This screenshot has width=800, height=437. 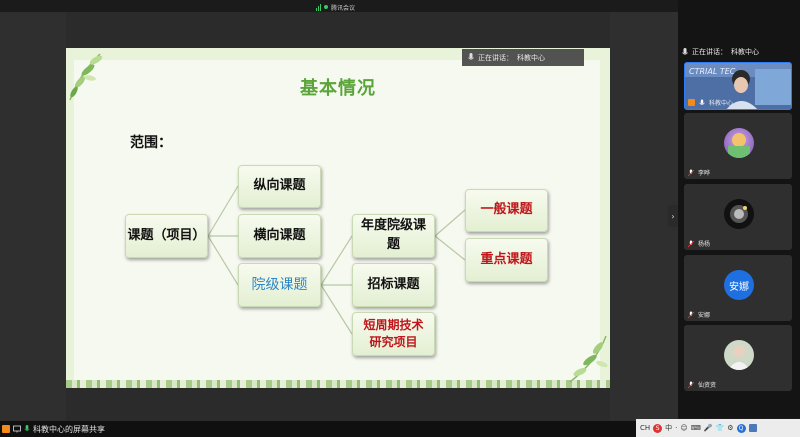 I want to click on signal-icon, so click(x=318, y=7).